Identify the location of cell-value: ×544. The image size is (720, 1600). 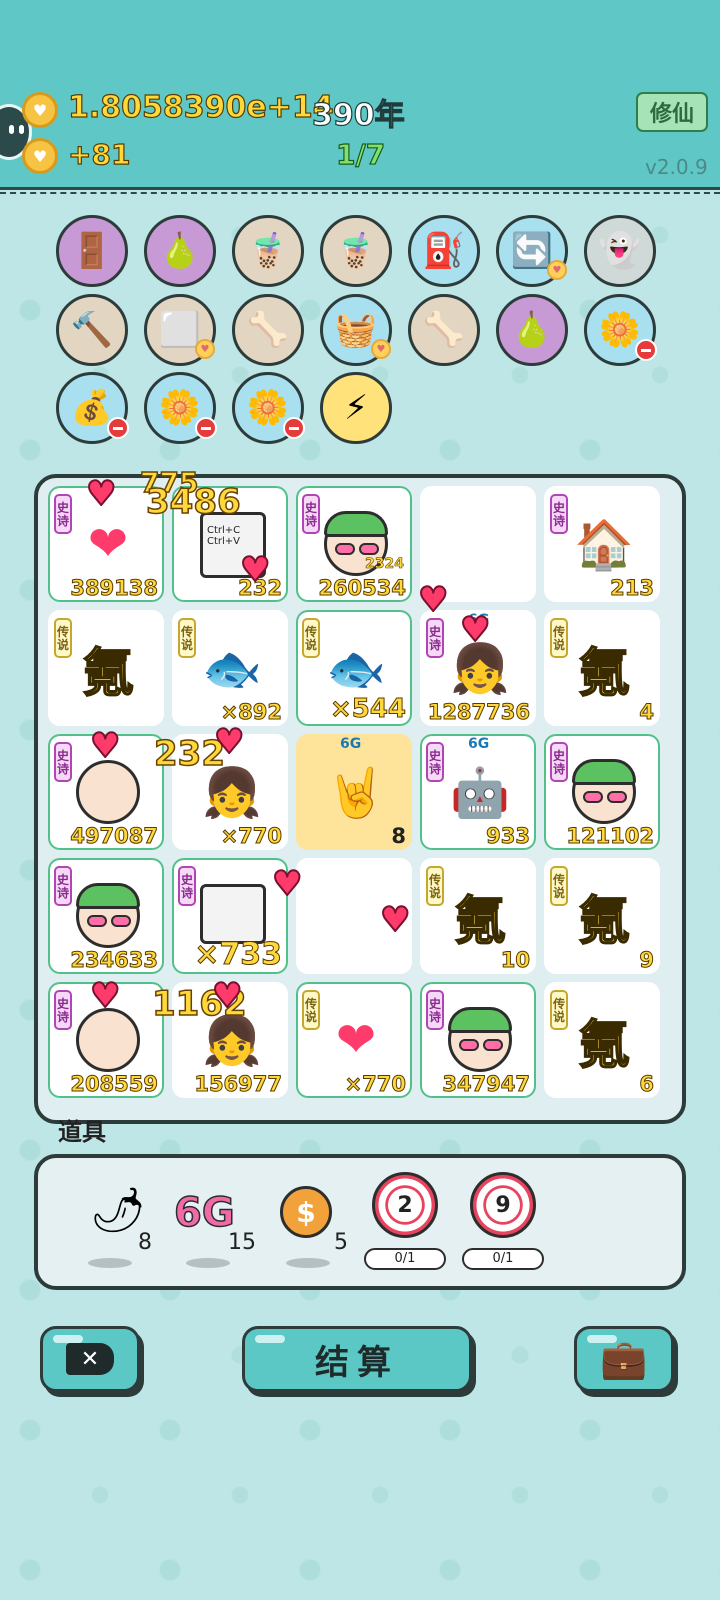
(367, 709).